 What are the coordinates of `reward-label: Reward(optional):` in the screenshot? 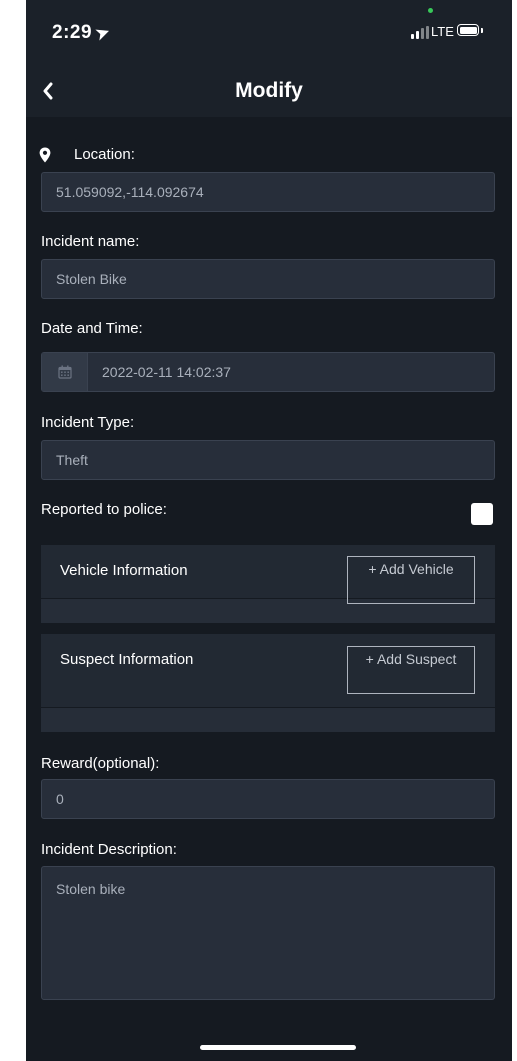 It's located at (100, 763).